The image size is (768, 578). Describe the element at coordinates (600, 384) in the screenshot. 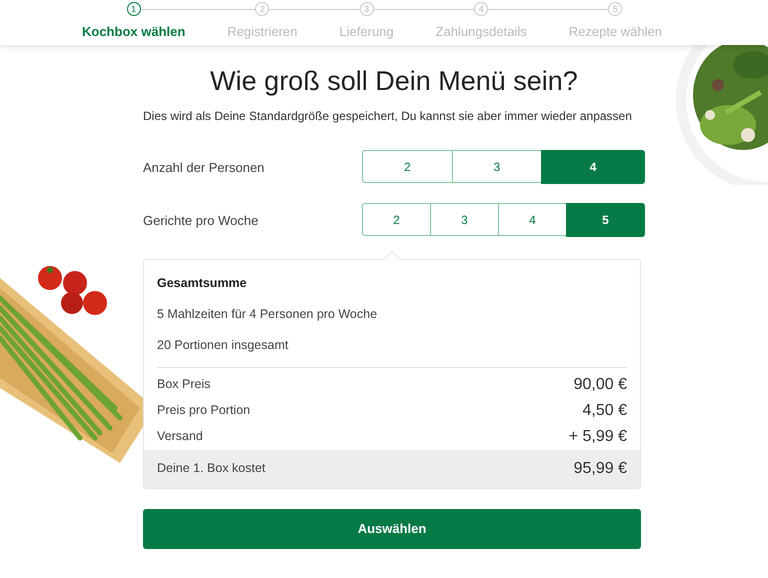

I see `price-value: 90,00 €` at that location.